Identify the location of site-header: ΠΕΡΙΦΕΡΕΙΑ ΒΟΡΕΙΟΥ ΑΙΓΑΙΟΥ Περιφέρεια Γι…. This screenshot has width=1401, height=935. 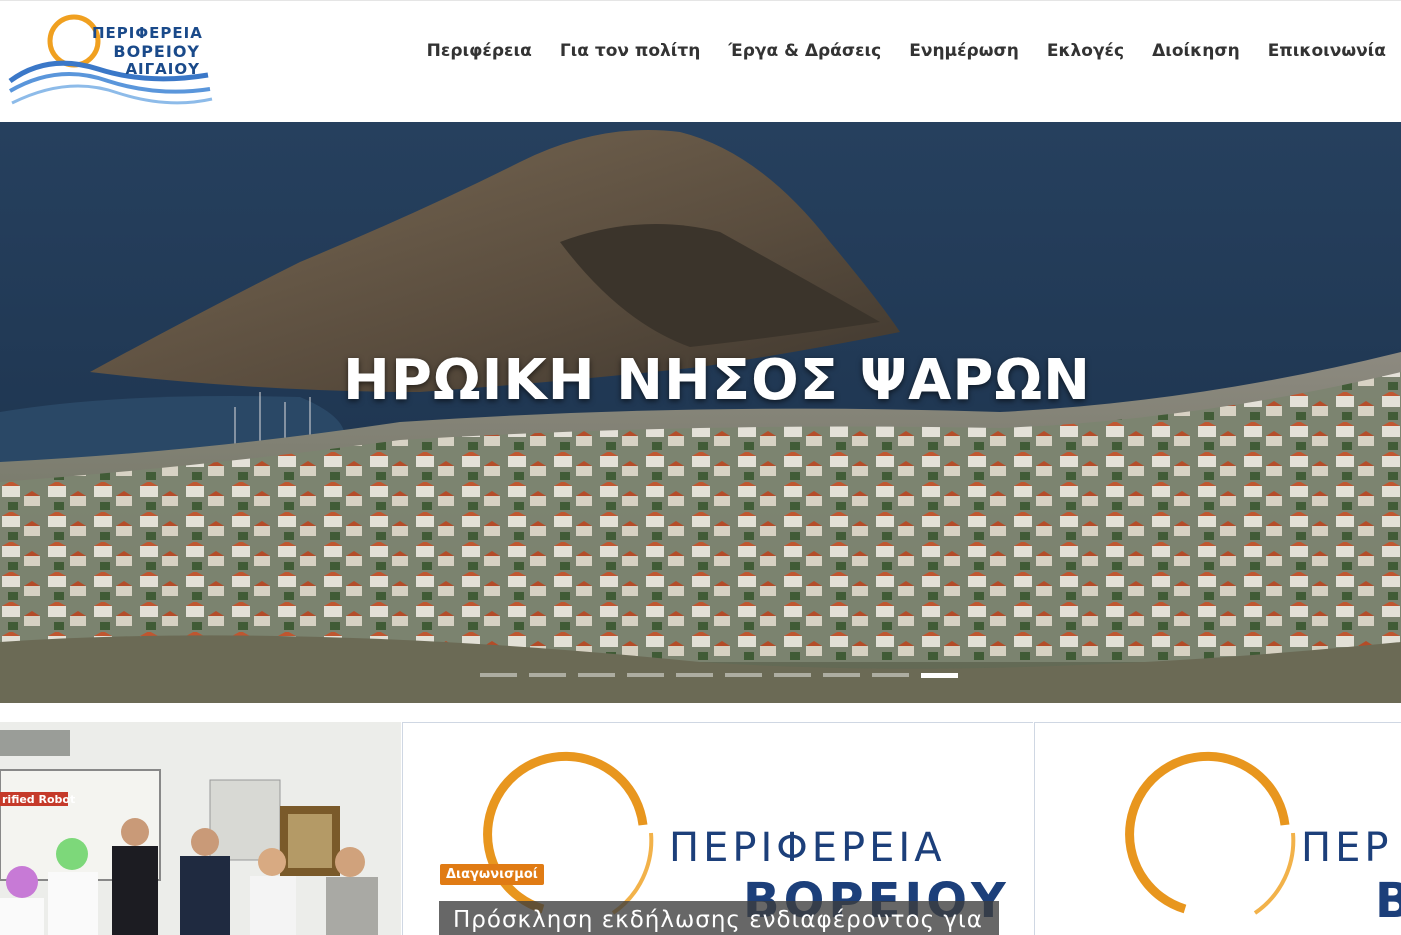
(700, 61).